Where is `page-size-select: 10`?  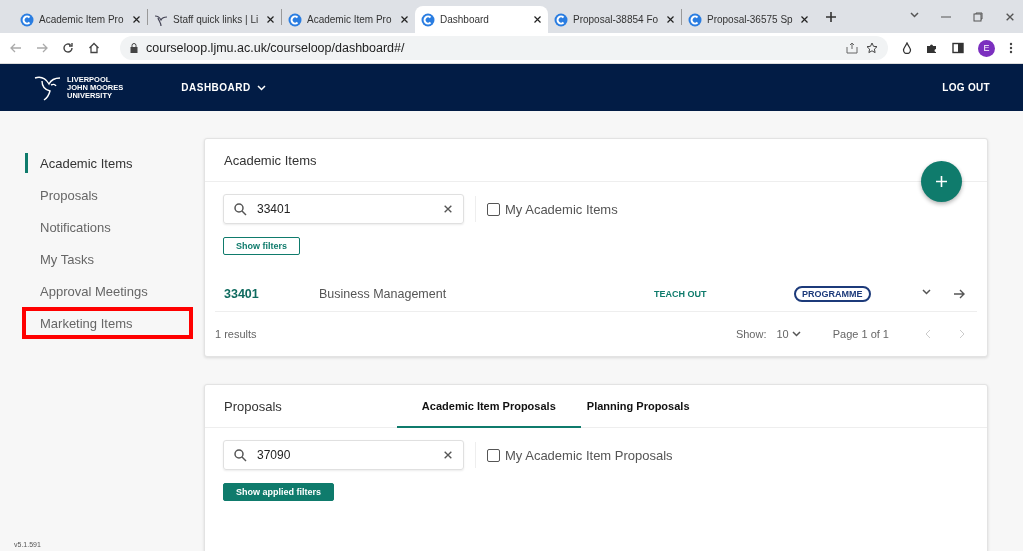 page-size-select: 10 is located at coordinates (788, 334).